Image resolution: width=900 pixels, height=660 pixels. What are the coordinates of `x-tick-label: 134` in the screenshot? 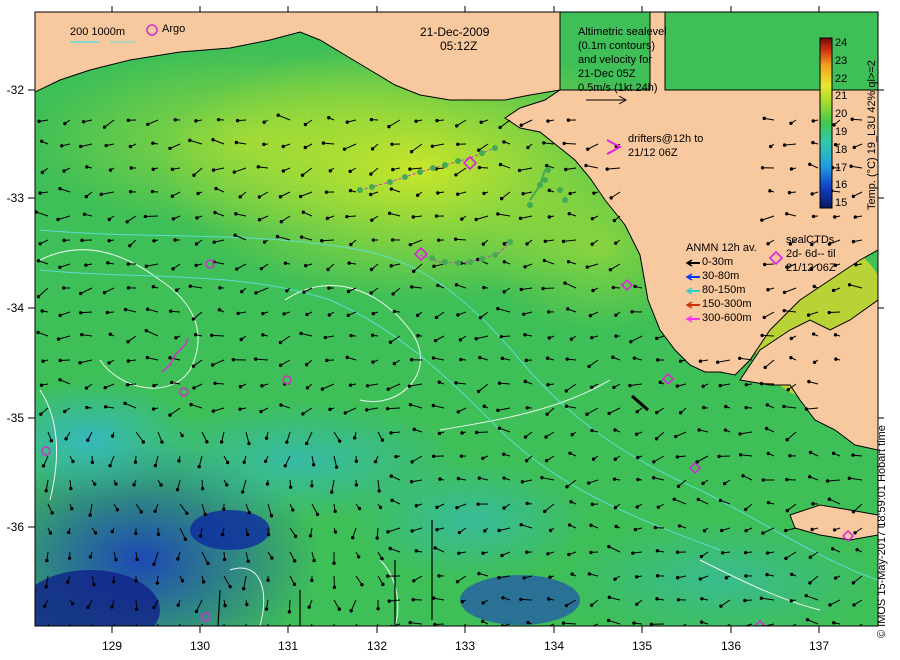 It's located at (554, 646).